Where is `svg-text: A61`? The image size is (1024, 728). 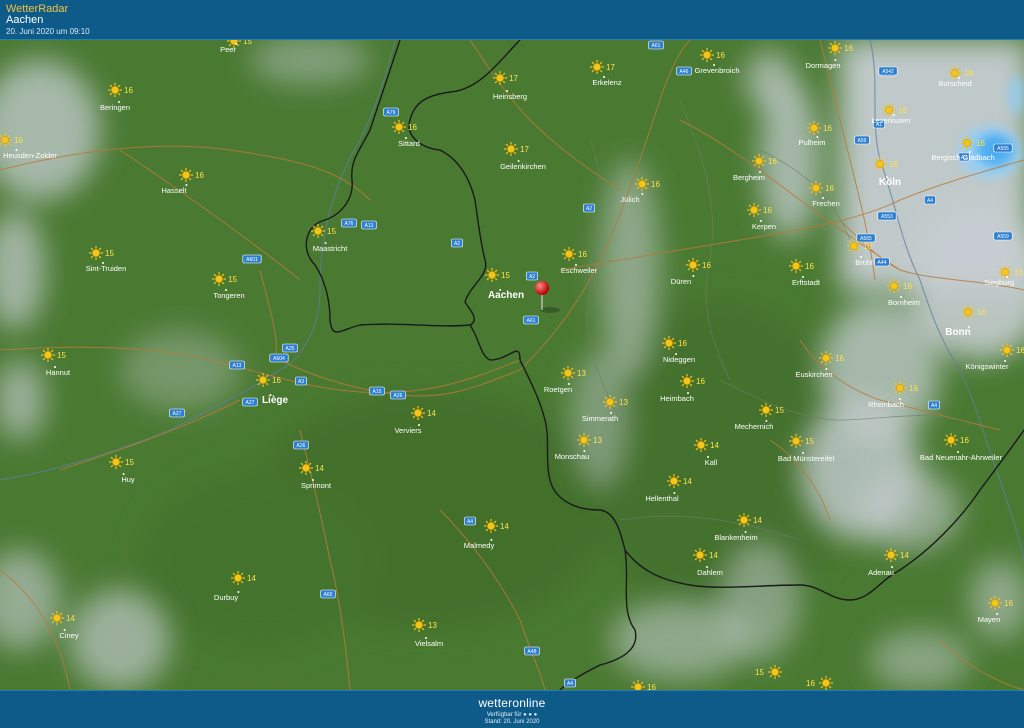 svg-text: A61 is located at coordinates (656, 46).